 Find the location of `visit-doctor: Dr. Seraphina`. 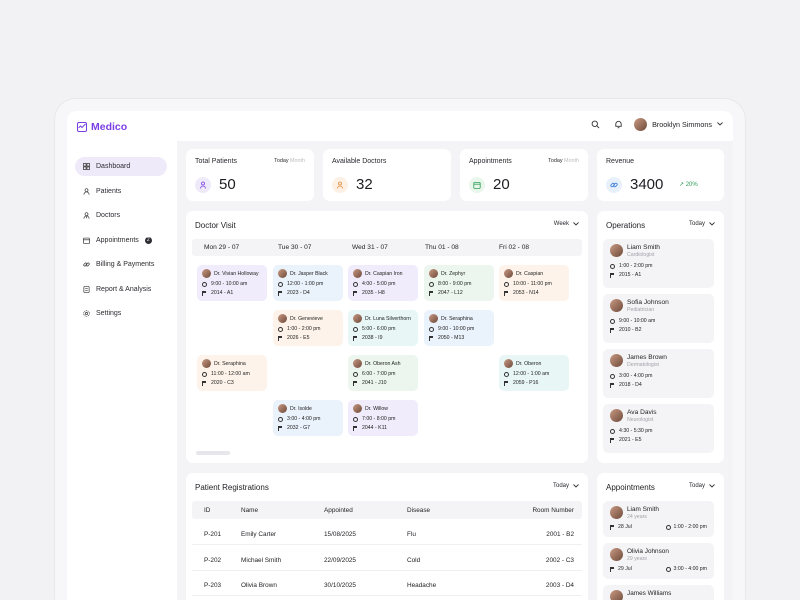

visit-doctor: Dr. Seraphina is located at coordinates (457, 318).